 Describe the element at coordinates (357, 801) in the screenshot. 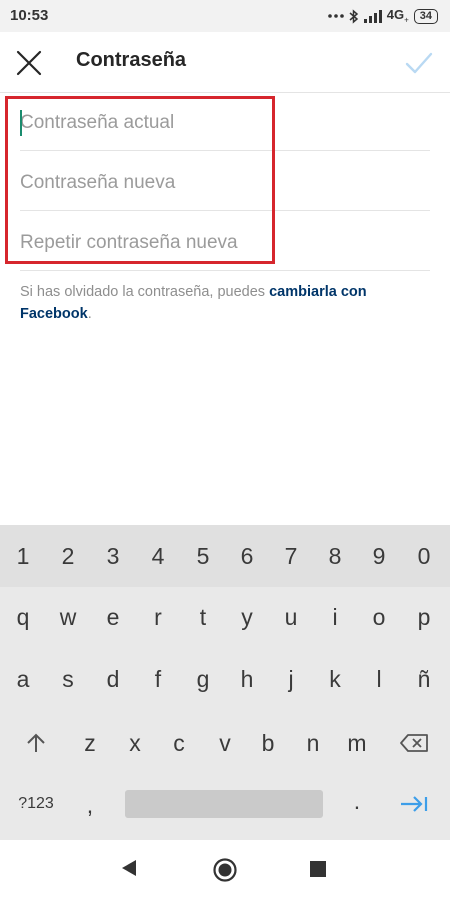

I see `period-key: .` at that location.